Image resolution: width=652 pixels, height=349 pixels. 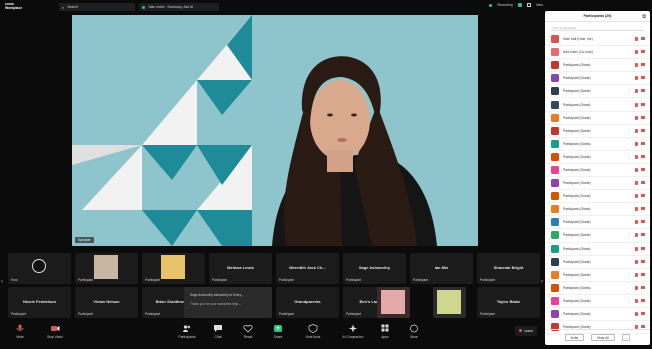 What do you see at coordinates (508, 302) in the screenshot?
I see `gallery-tile: Taylor Blake Participant` at bounding box center [508, 302].